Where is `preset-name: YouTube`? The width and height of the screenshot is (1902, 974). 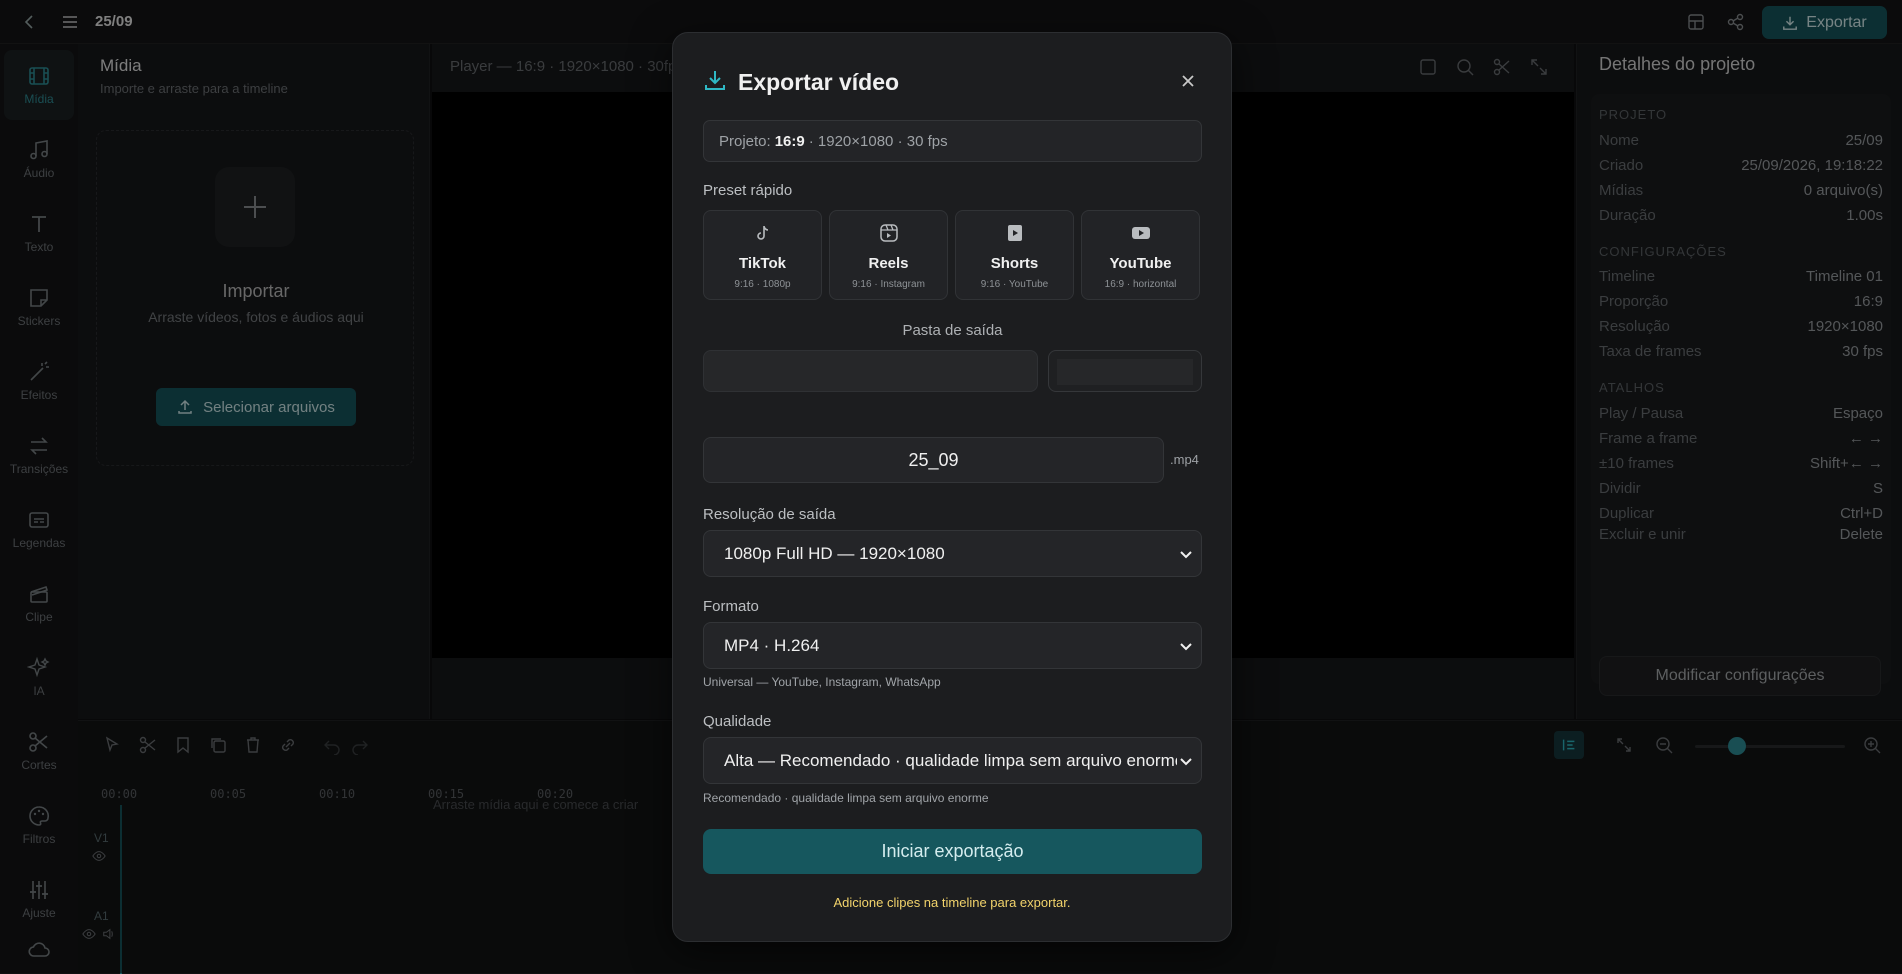 preset-name: YouTube is located at coordinates (1140, 263).